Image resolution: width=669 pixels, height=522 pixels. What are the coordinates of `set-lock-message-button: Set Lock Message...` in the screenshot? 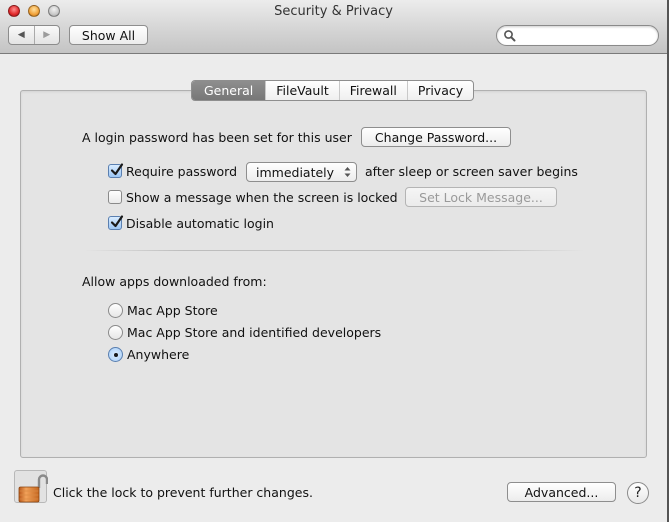 It's located at (481, 197).